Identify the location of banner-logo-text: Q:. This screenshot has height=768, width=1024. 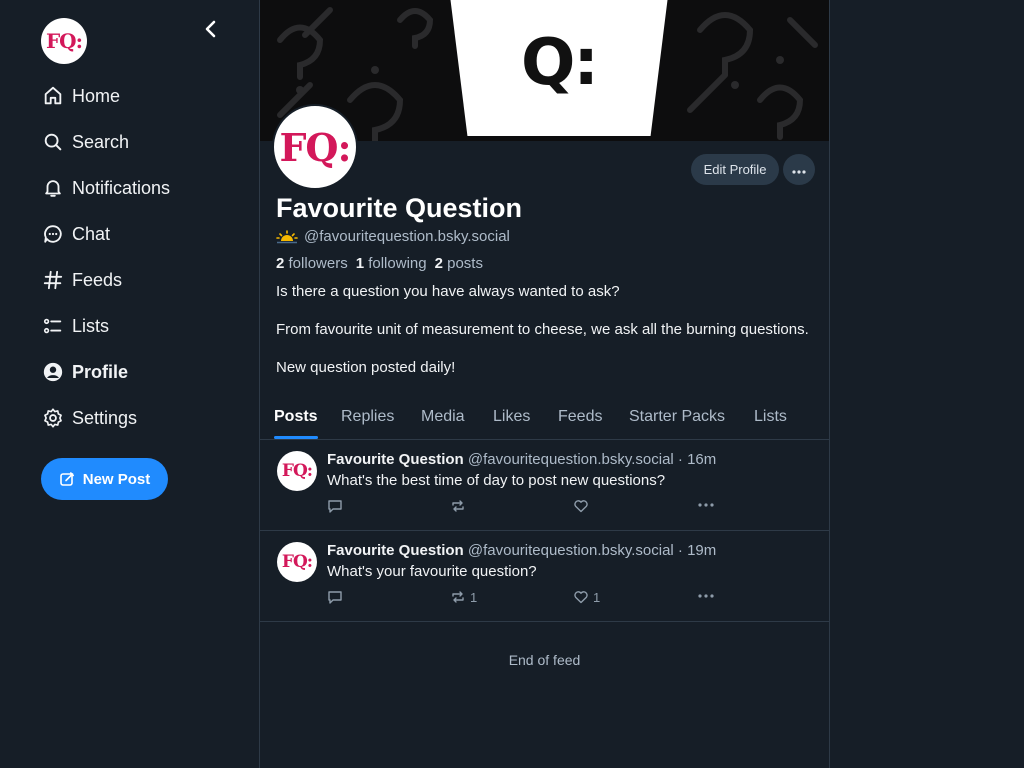
(560, 63).